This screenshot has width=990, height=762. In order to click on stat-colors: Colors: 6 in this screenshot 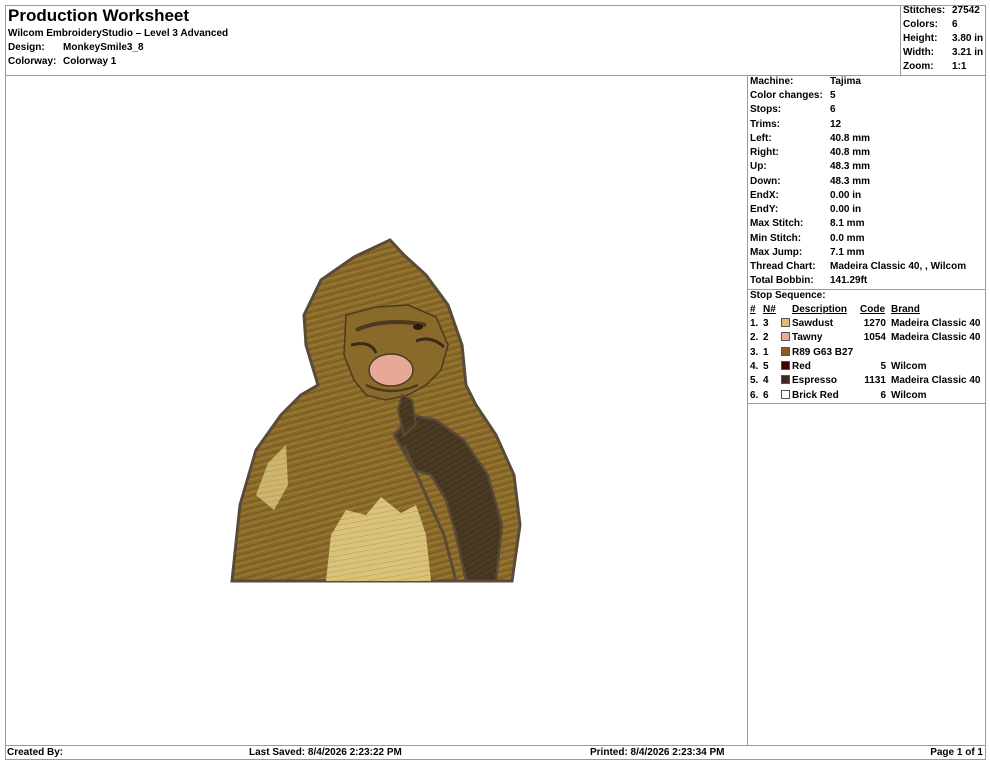, I will do `click(930, 24)`.